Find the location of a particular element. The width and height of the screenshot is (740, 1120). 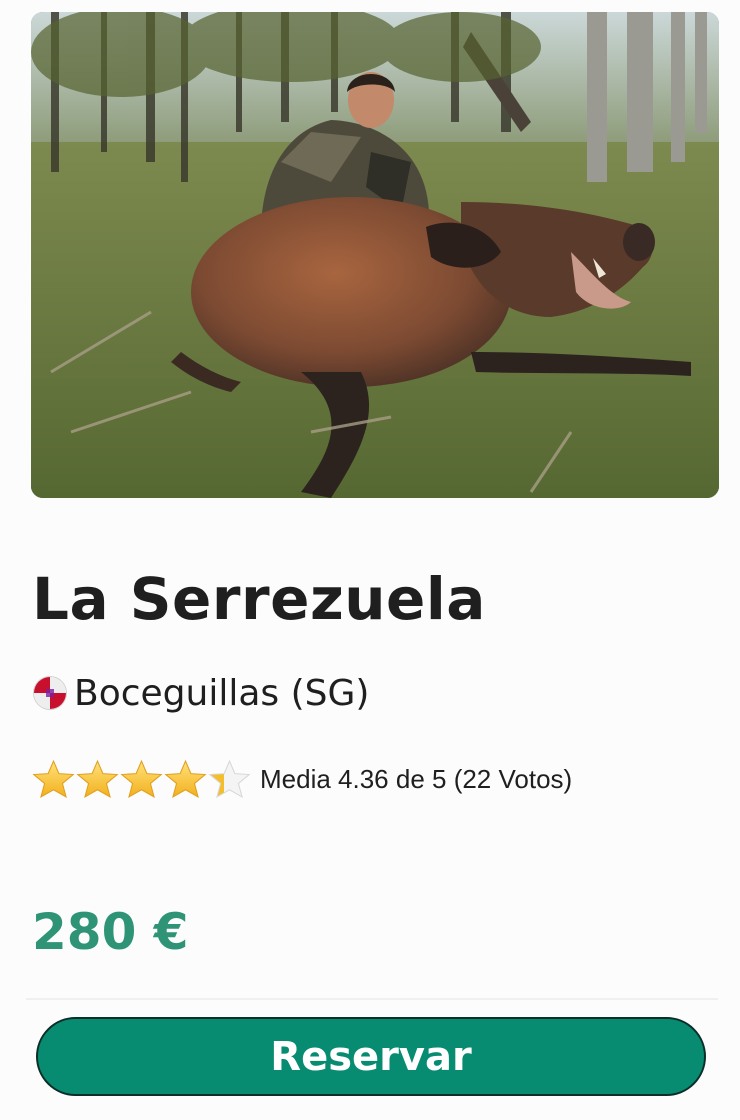

divider is located at coordinates (372, 999).